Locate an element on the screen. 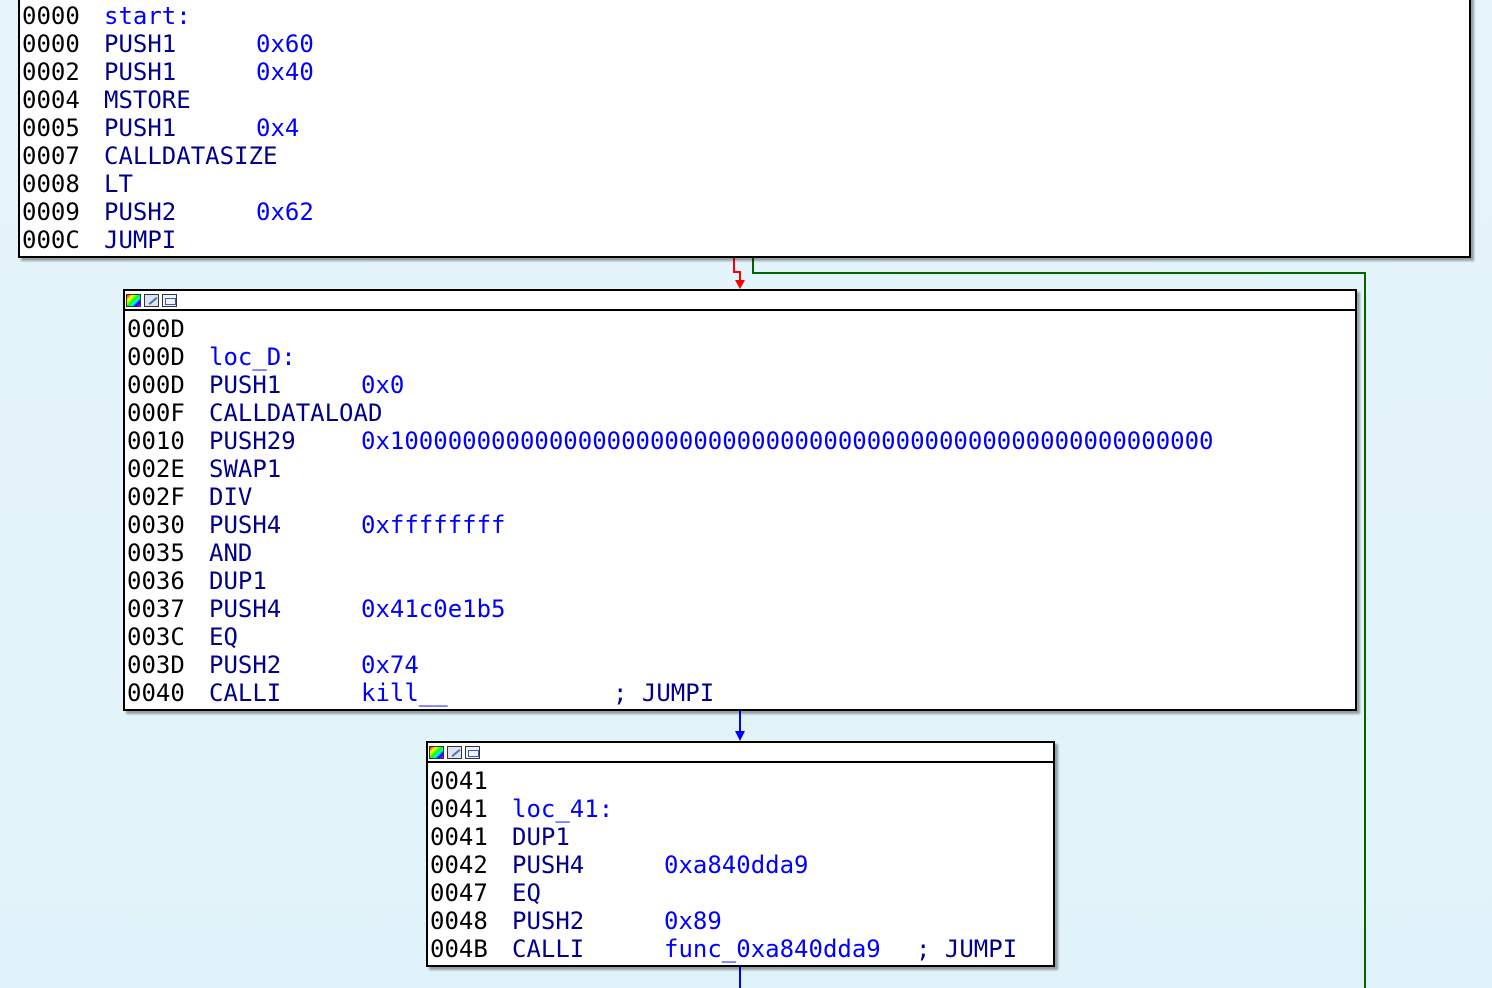  asm-line: 000D PUSH1 0x0 is located at coordinates (741, 385).